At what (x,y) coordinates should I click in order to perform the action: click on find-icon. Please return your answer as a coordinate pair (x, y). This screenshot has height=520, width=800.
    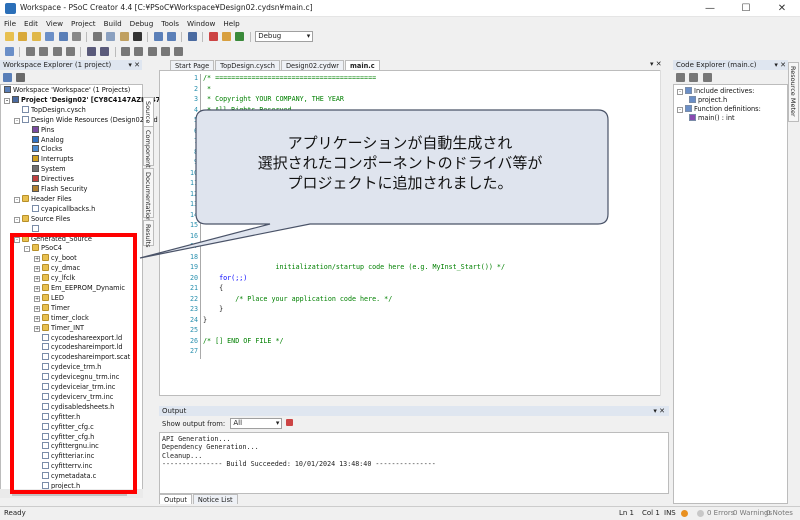
    Looking at the image, I should click on (192, 36).